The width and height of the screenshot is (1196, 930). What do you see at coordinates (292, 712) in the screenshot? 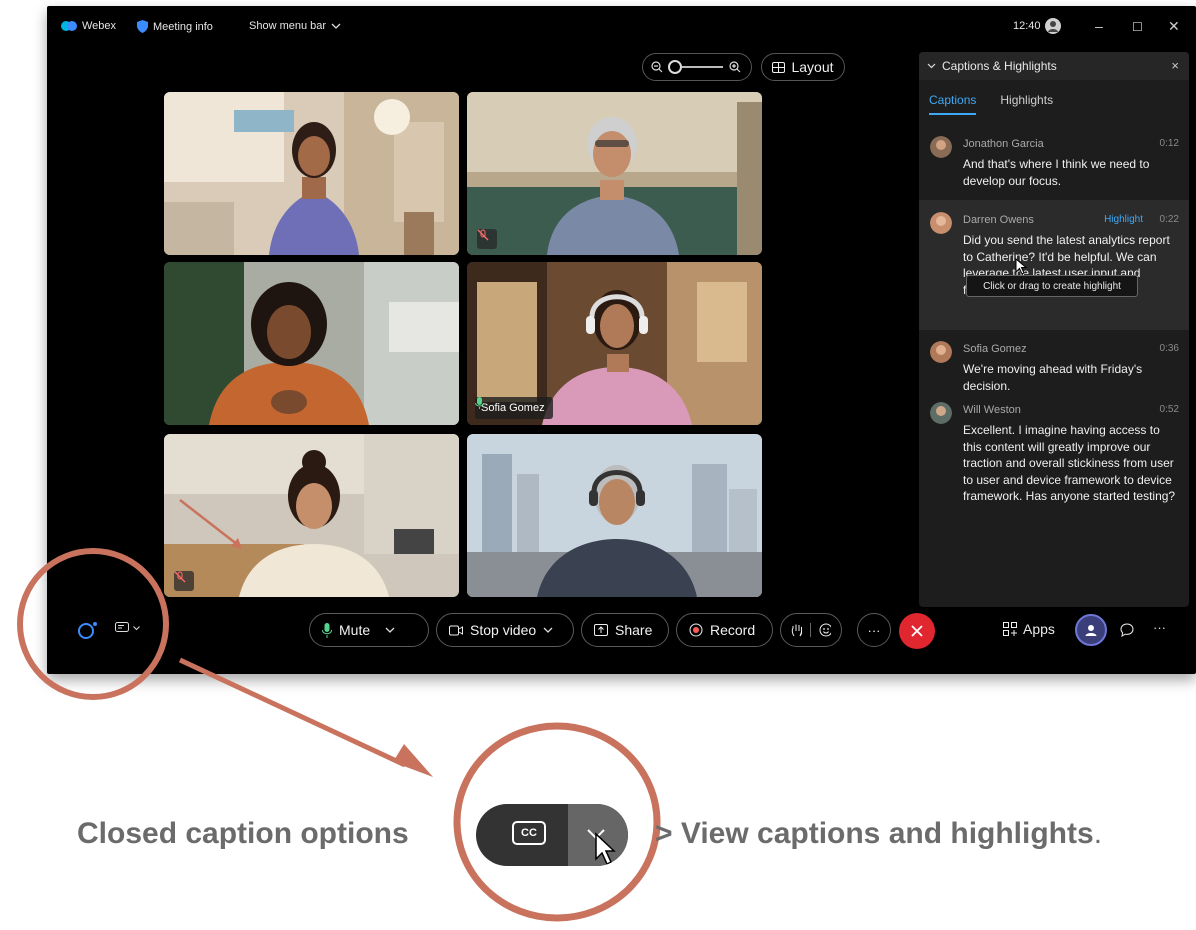
I see `annotation-arrow-line` at bounding box center [292, 712].